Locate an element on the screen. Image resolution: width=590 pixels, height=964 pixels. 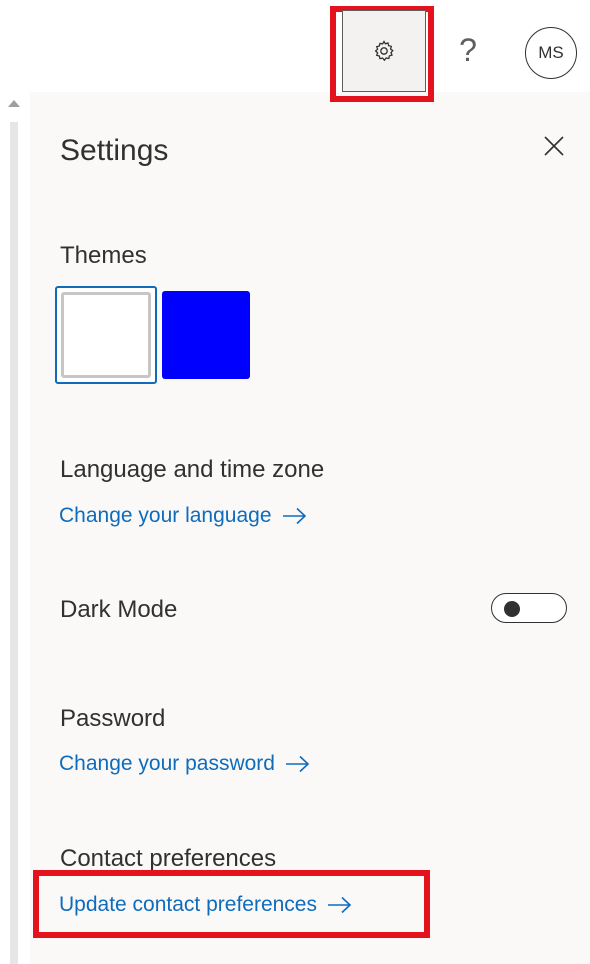
help-button: ? is located at coordinates (468, 50).